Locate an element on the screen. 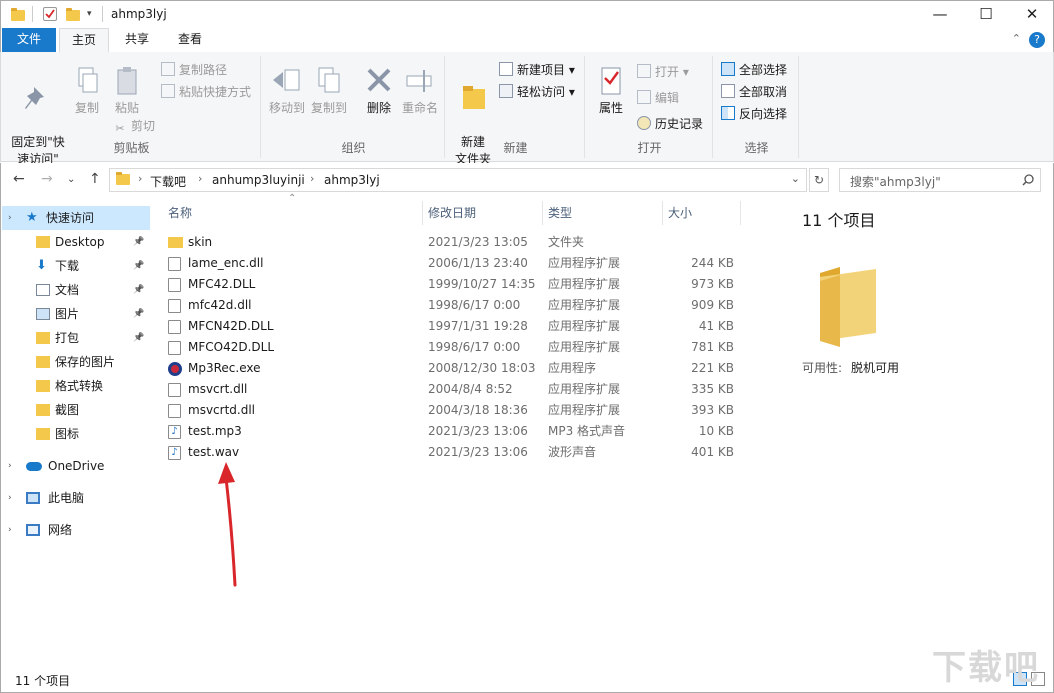  forward-icon: → is located at coordinates (47, 179).